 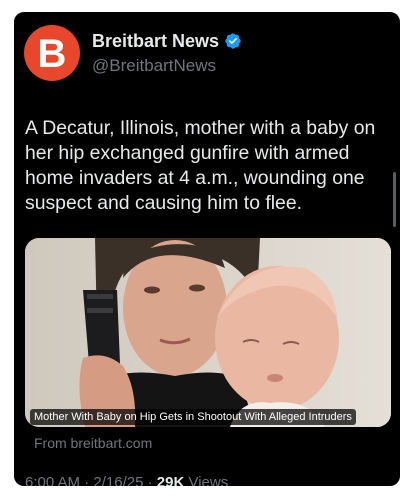 I want to click on views-label: Views, so click(x=208, y=480).